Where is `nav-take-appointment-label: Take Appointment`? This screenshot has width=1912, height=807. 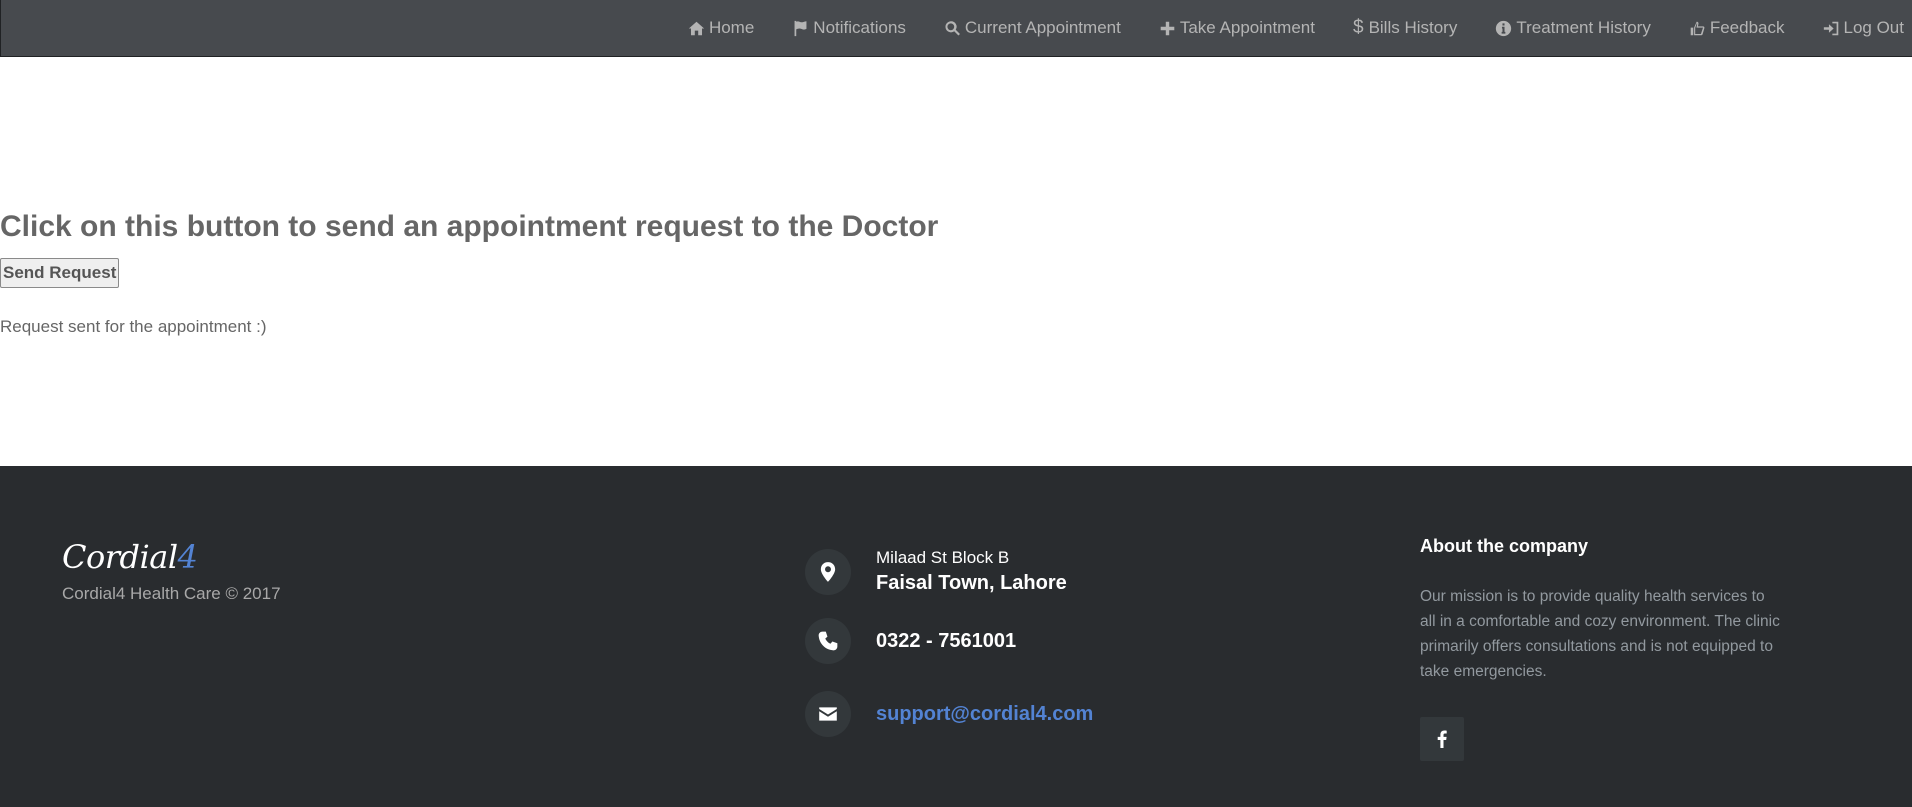 nav-take-appointment-label: Take Appointment is located at coordinates (1247, 27).